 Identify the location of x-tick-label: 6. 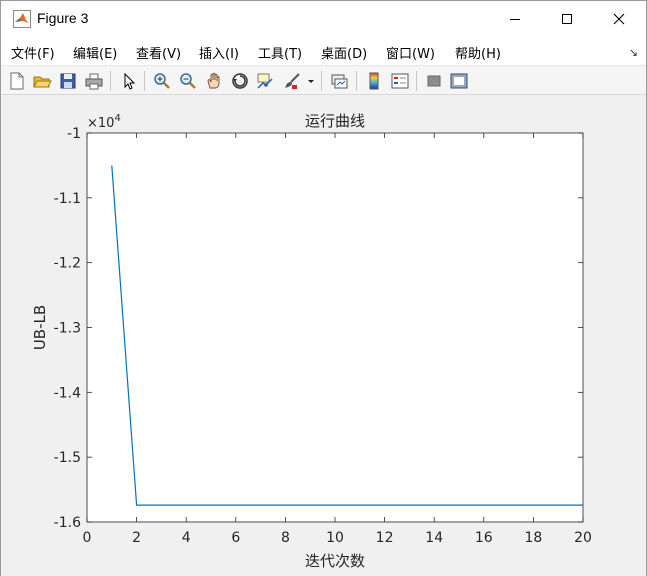
(235, 538).